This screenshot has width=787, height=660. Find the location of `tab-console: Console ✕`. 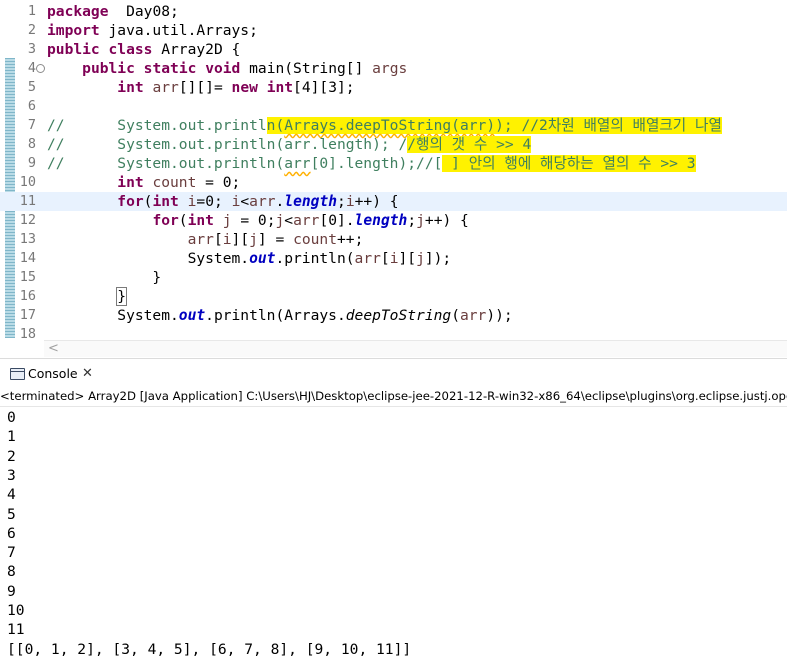

tab-console: Console ✕ is located at coordinates (52, 375).